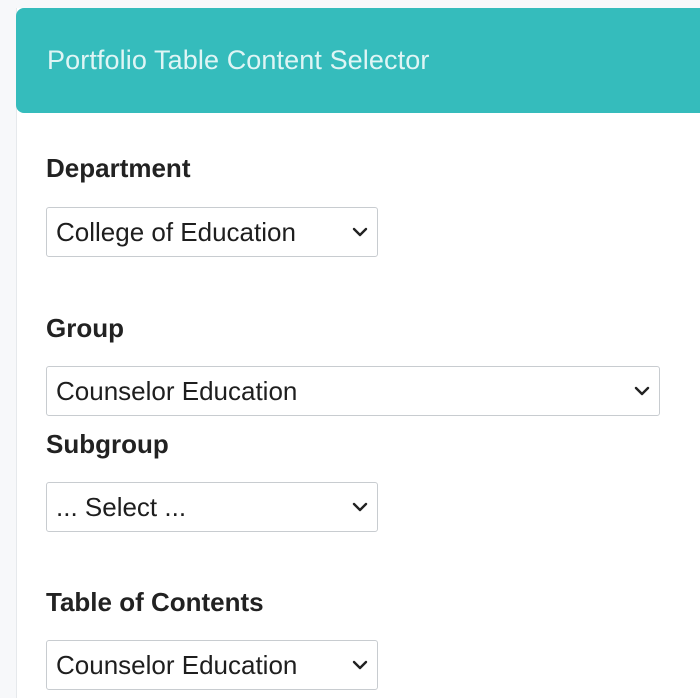  I want to click on department-label: Department, so click(118, 168).